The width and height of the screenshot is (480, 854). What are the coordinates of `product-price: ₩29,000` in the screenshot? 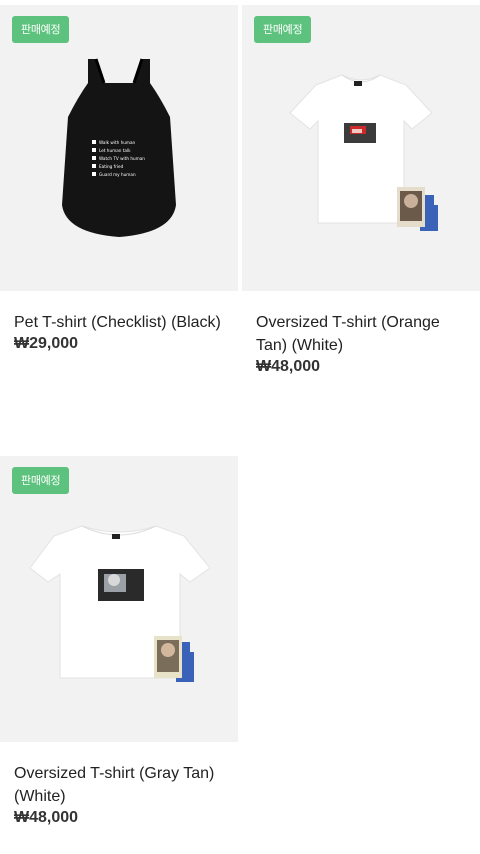 It's located at (46, 343).